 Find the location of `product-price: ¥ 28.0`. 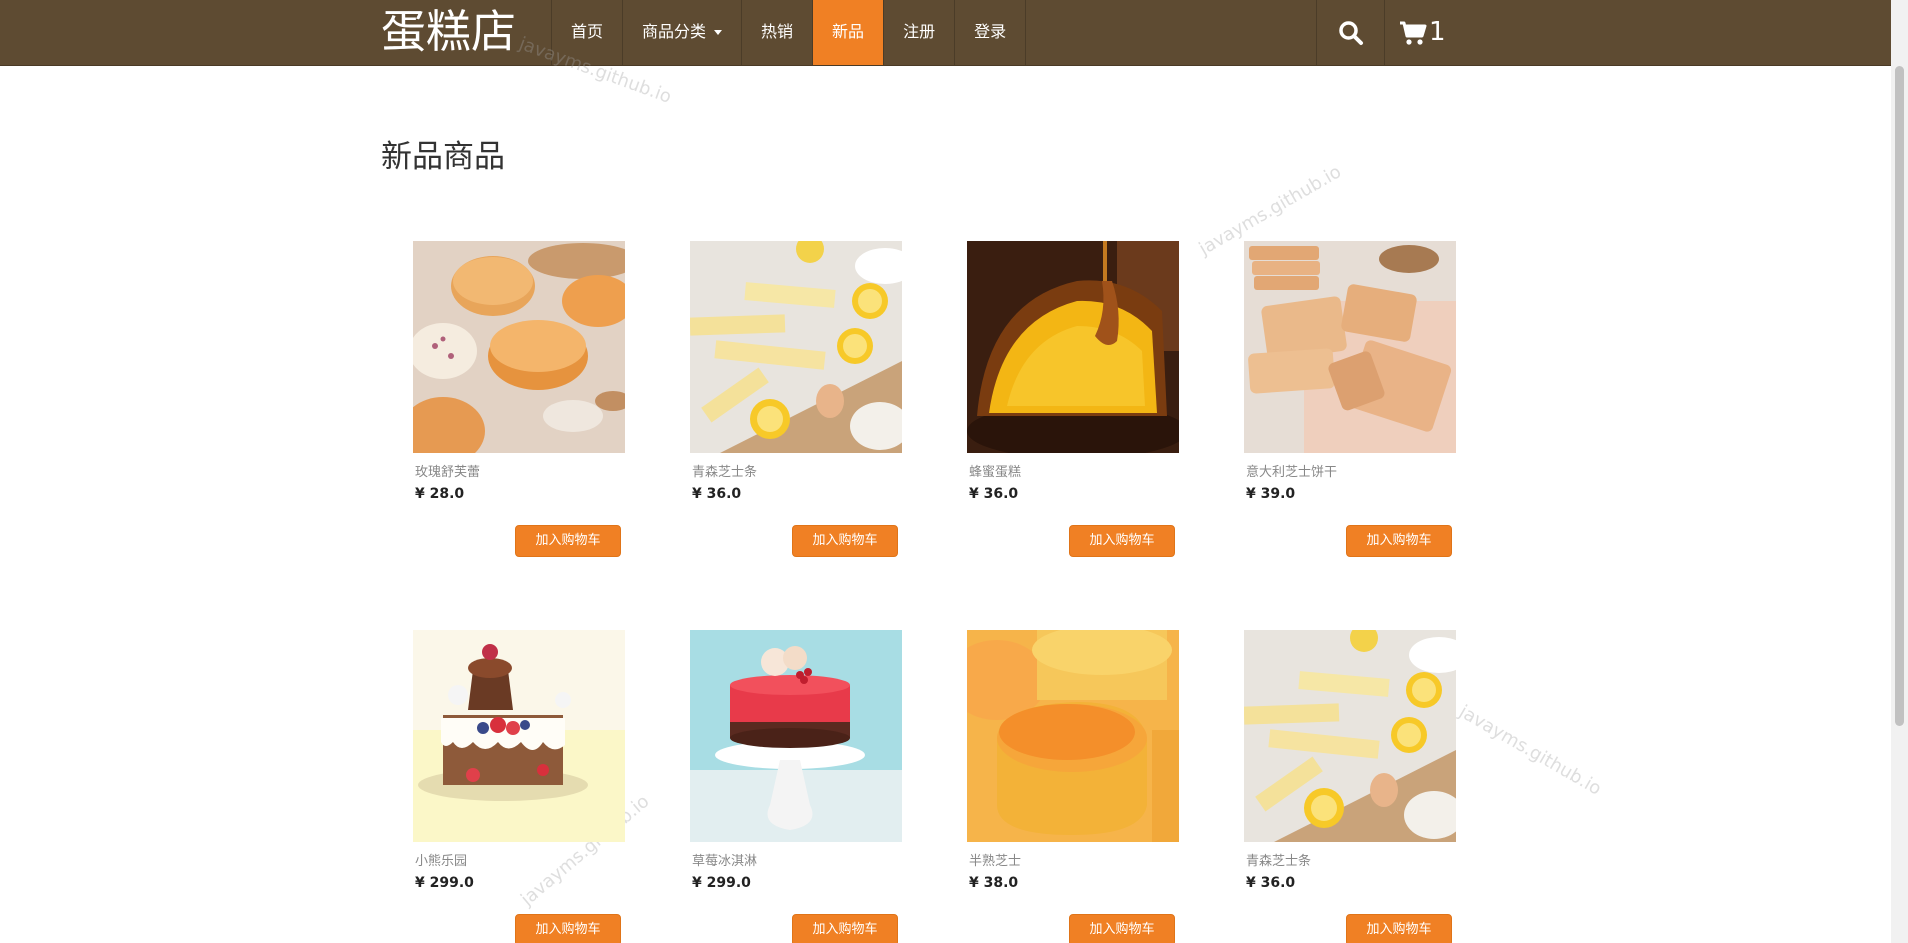

product-price: ¥ 28.0 is located at coordinates (440, 494).